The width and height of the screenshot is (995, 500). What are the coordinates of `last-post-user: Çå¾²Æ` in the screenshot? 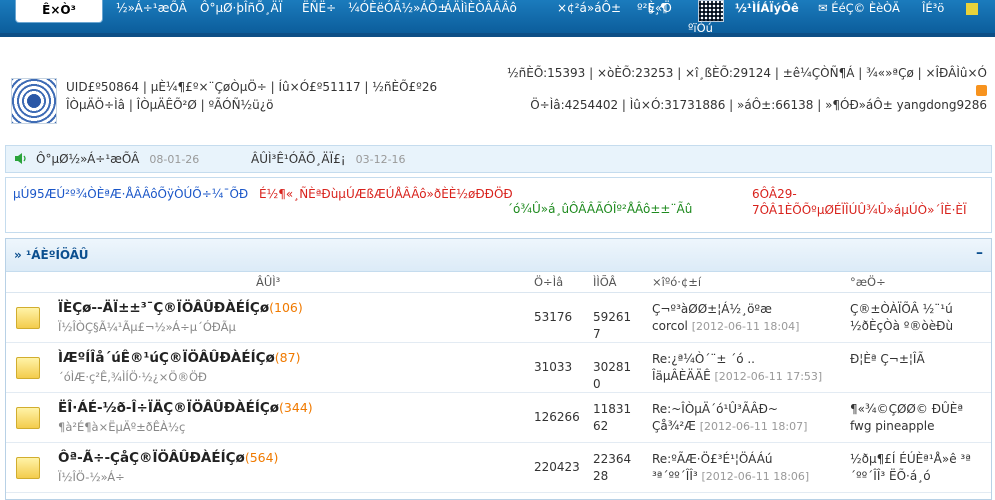 It's located at (674, 426).